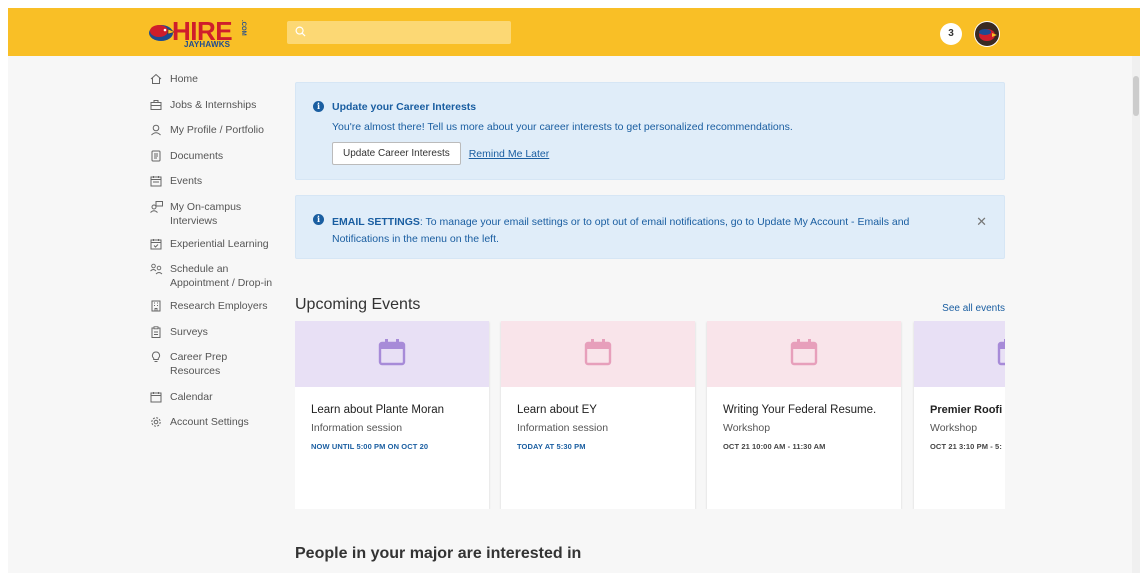 Image resolution: width=1148 pixels, height=573 pixels. What do you see at coordinates (156, 422) in the screenshot?
I see `gear-icon` at bounding box center [156, 422].